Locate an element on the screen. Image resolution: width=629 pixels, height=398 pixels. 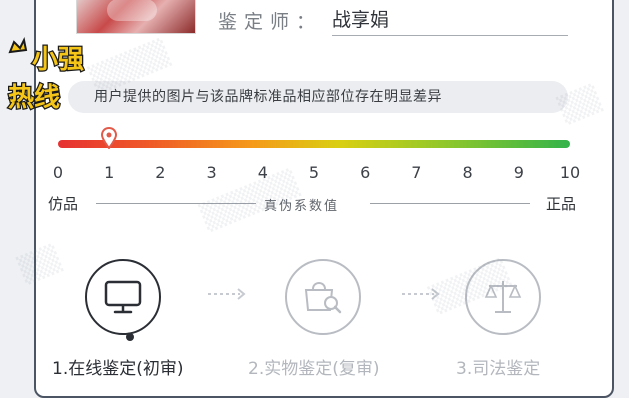
step-judicial-appraisal is located at coordinates (503, 297).